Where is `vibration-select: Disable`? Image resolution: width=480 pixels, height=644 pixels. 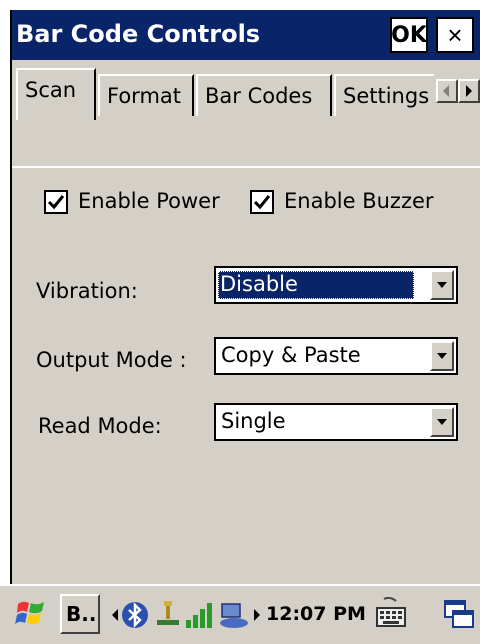
vibration-select: Disable is located at coordinates (336, 285).